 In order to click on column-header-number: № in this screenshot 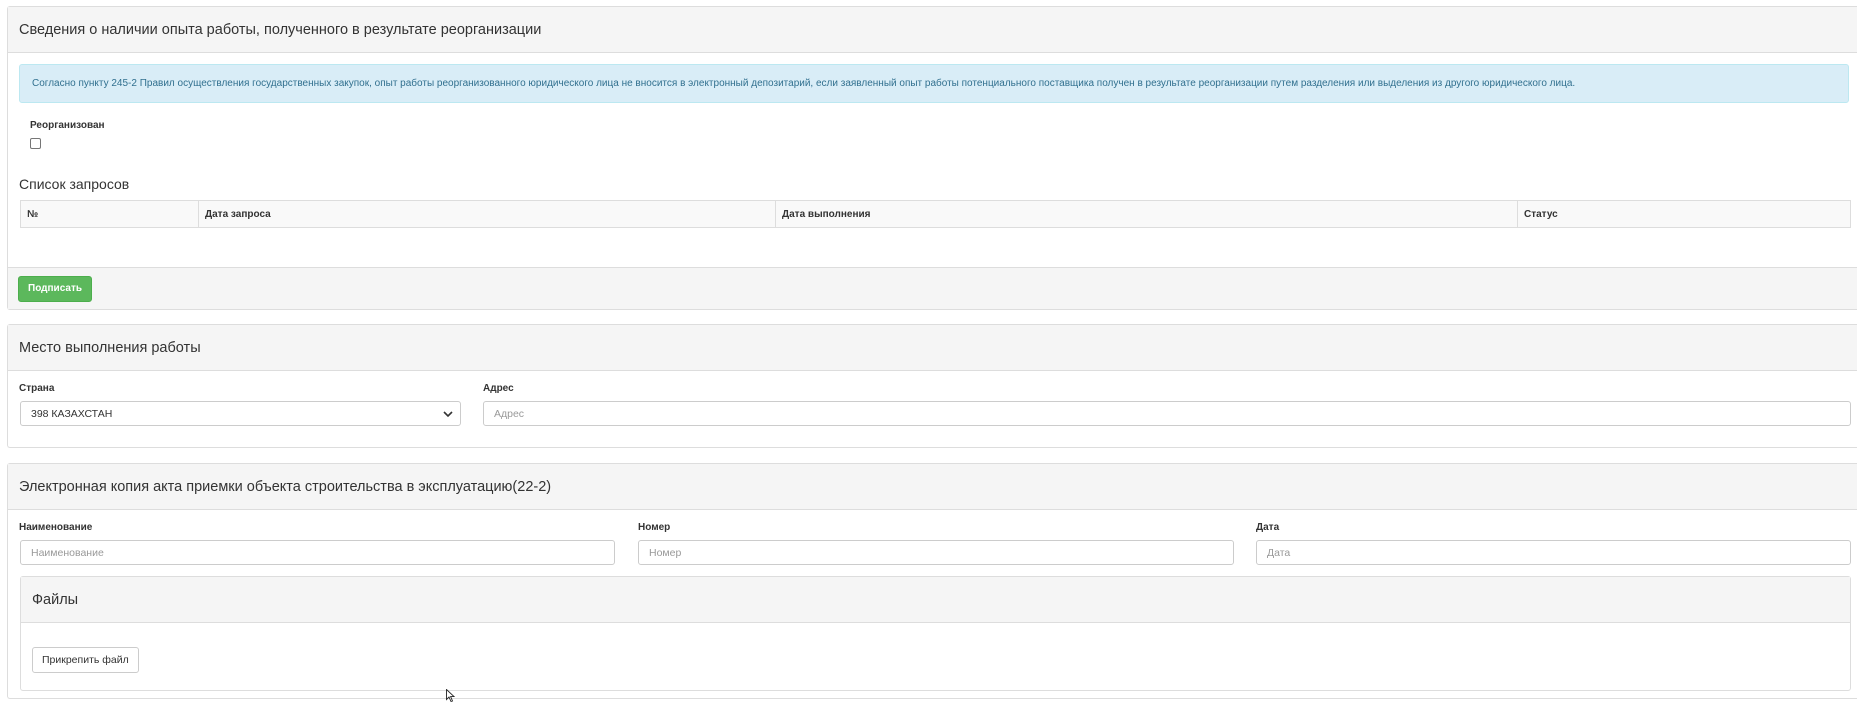, I will do `click(109, 214)`.